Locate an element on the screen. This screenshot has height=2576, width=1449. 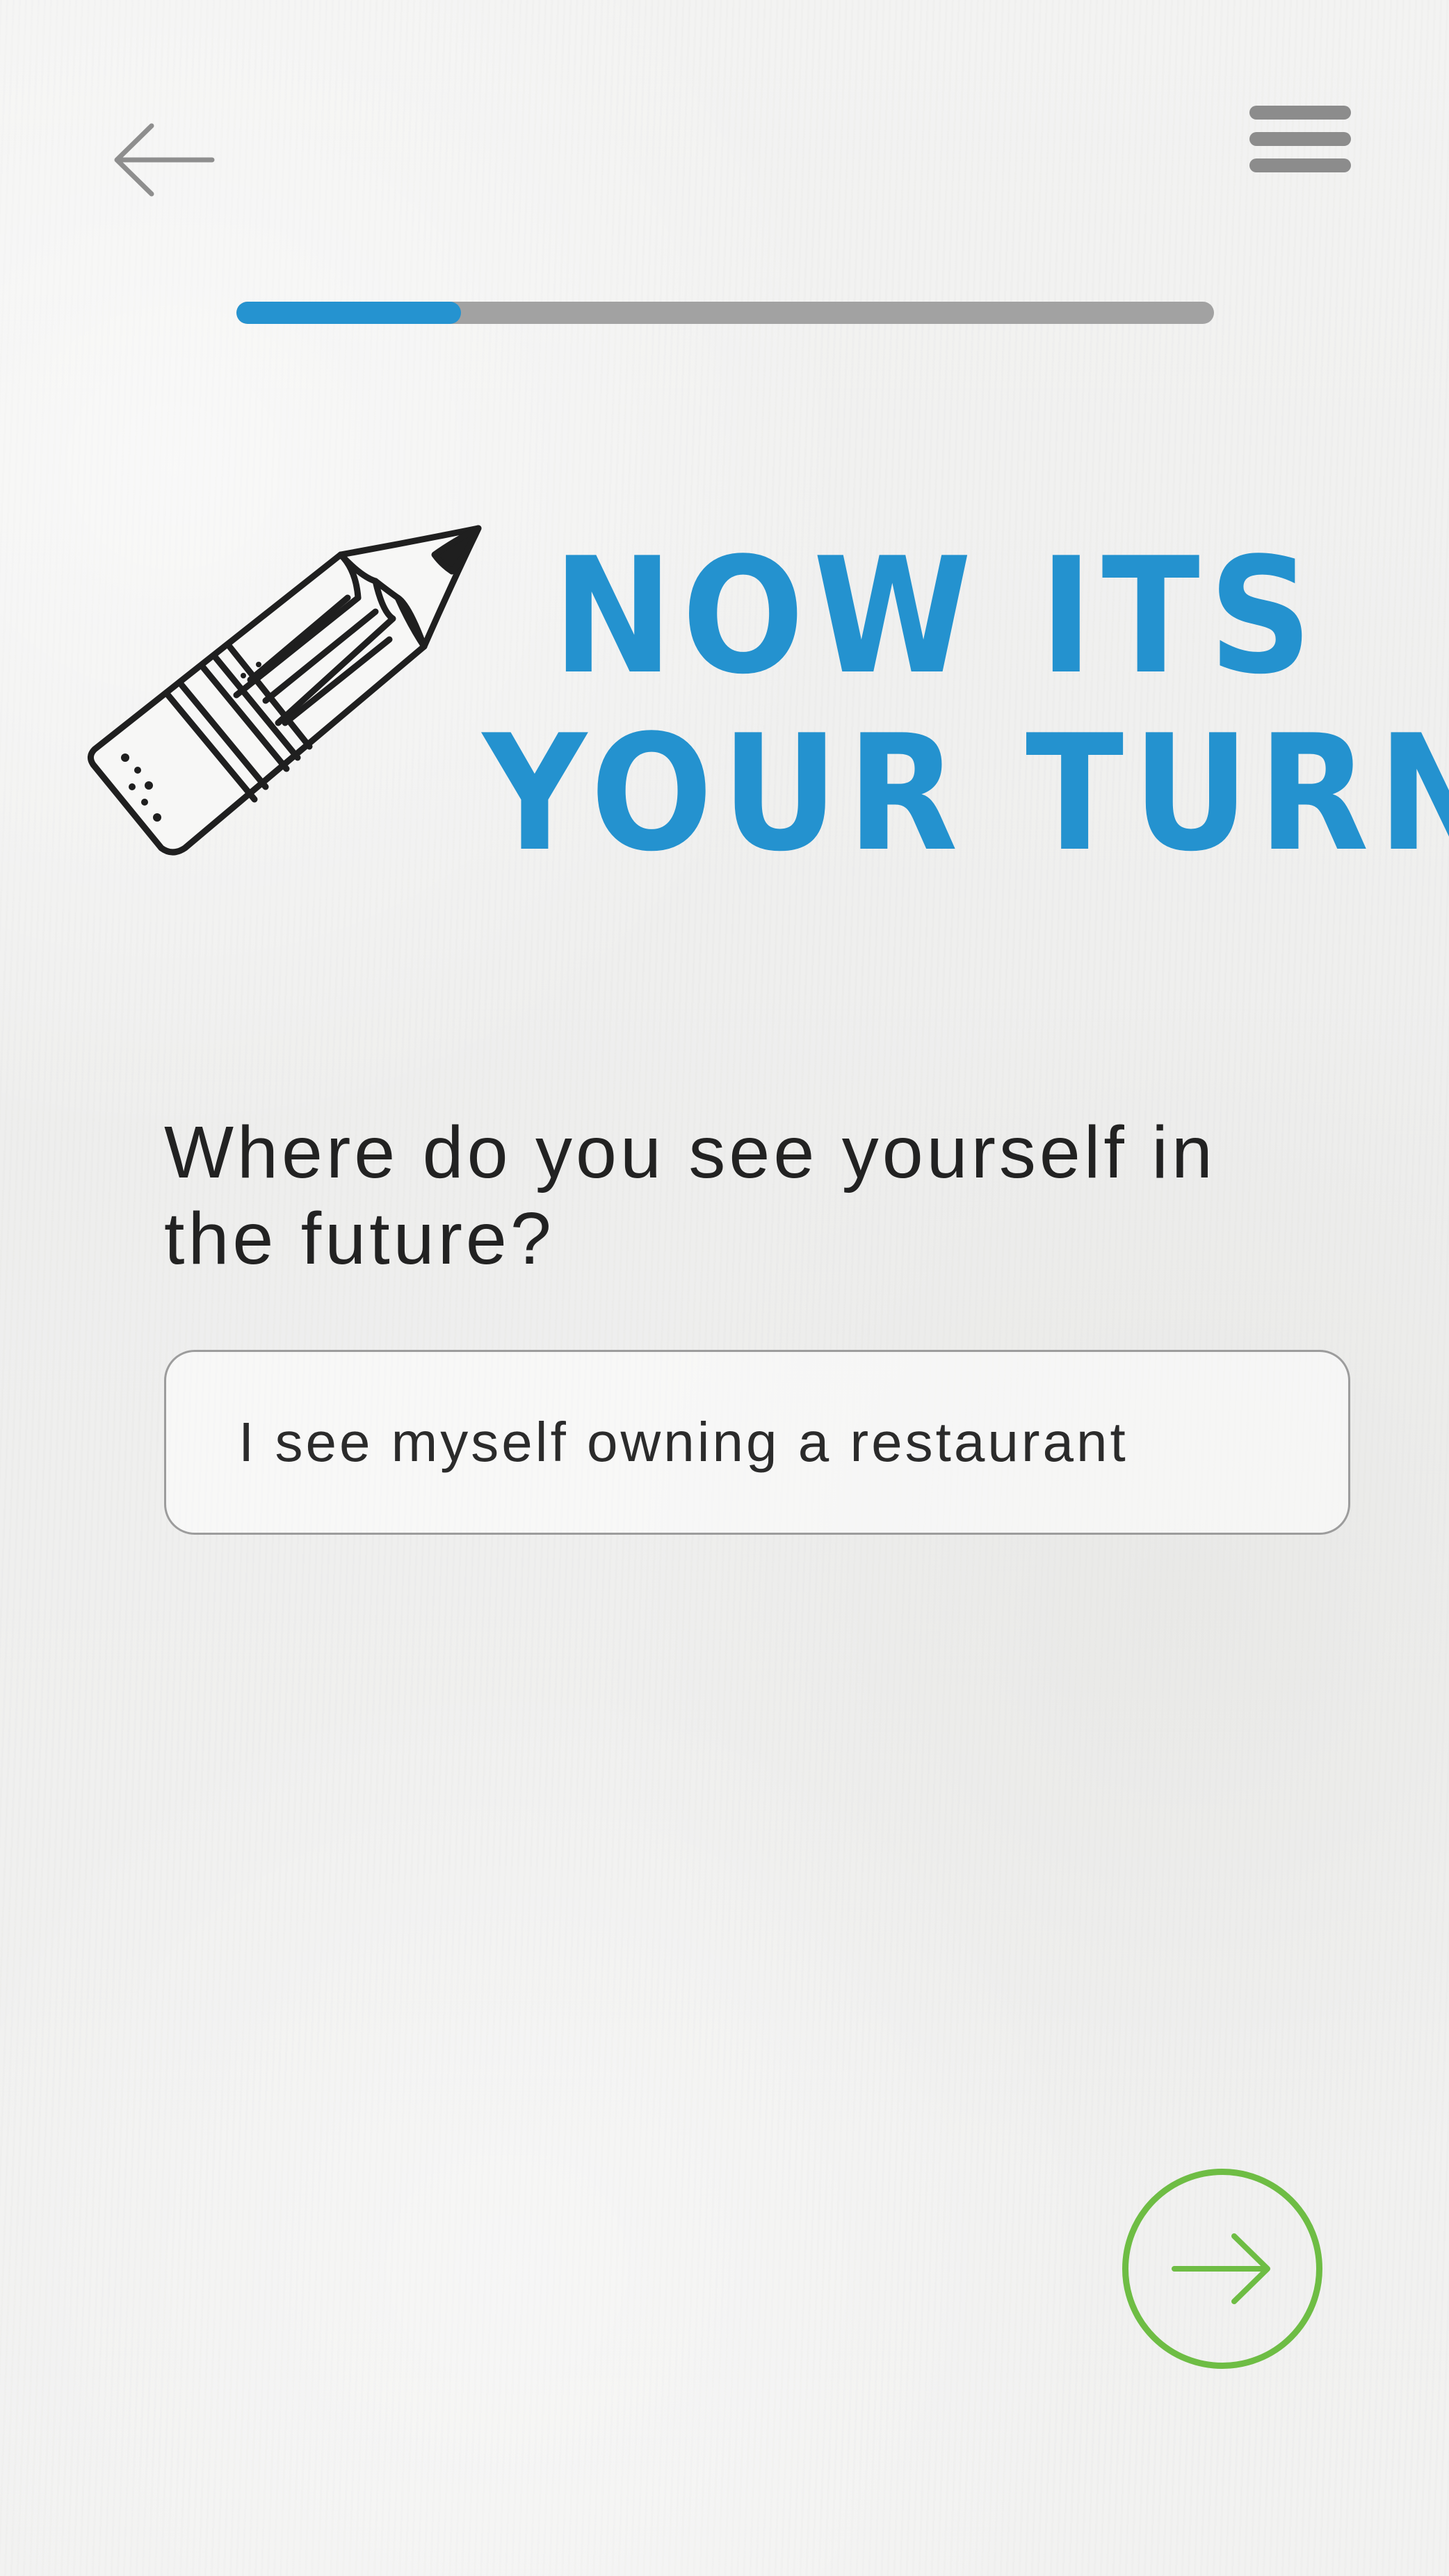
progress-bar is located at coordinates (725, 313).